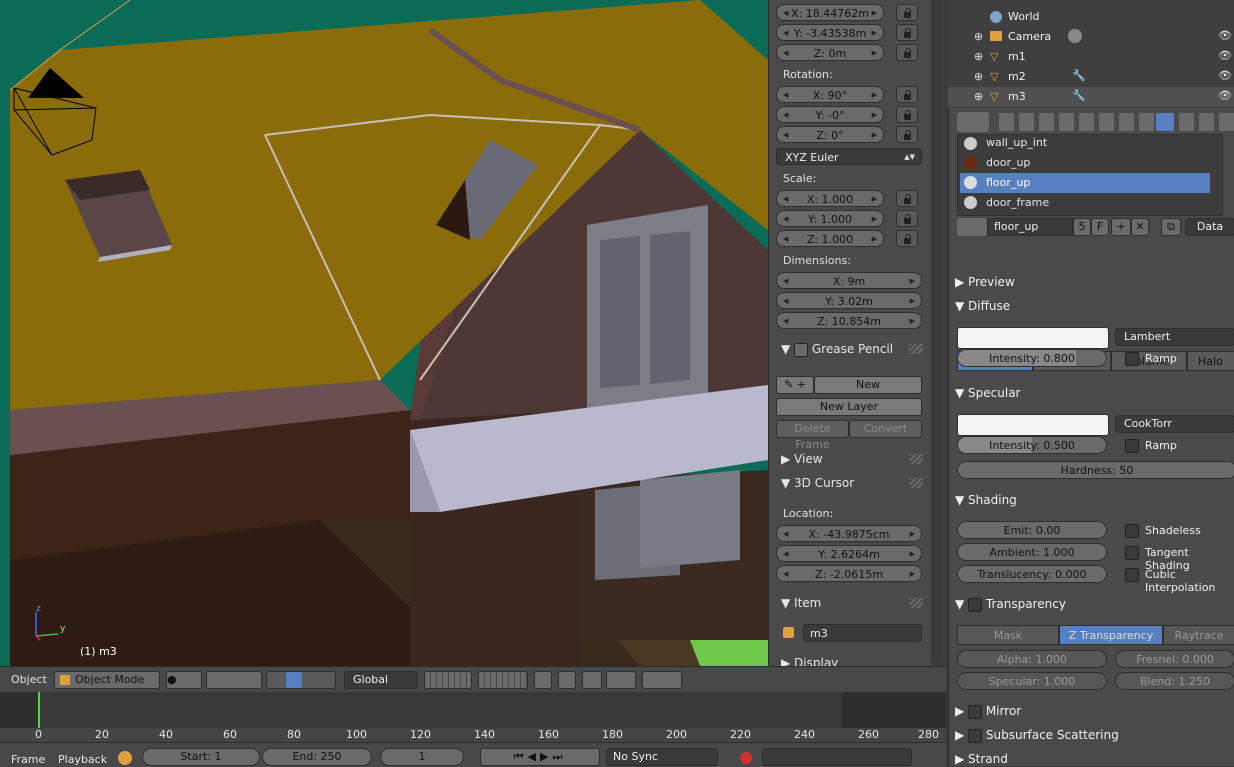 This screenshot has width=1234, height=767. I want to click on cubic-interpolation-checkbox, so click(1132, 575).